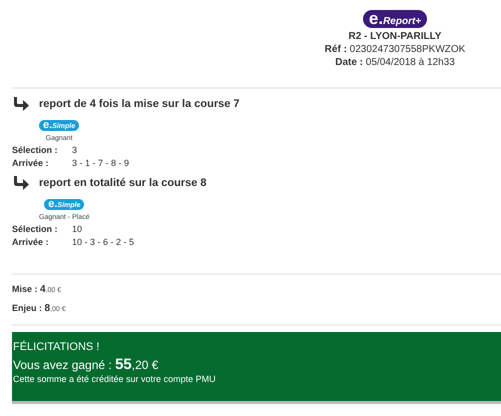 This screenshot has width=501, height=416. I want to click on report-logo: e.Report+, so click(395, 19).